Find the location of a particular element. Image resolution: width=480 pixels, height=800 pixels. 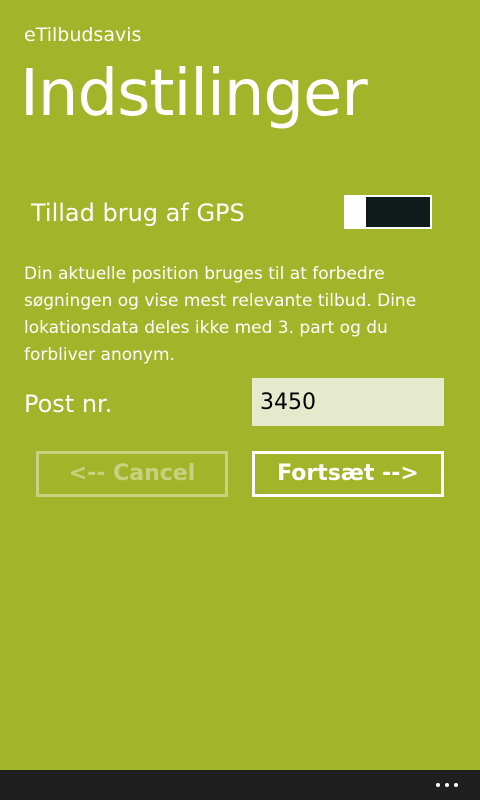

application-bar is located at coordinates (240, 785).